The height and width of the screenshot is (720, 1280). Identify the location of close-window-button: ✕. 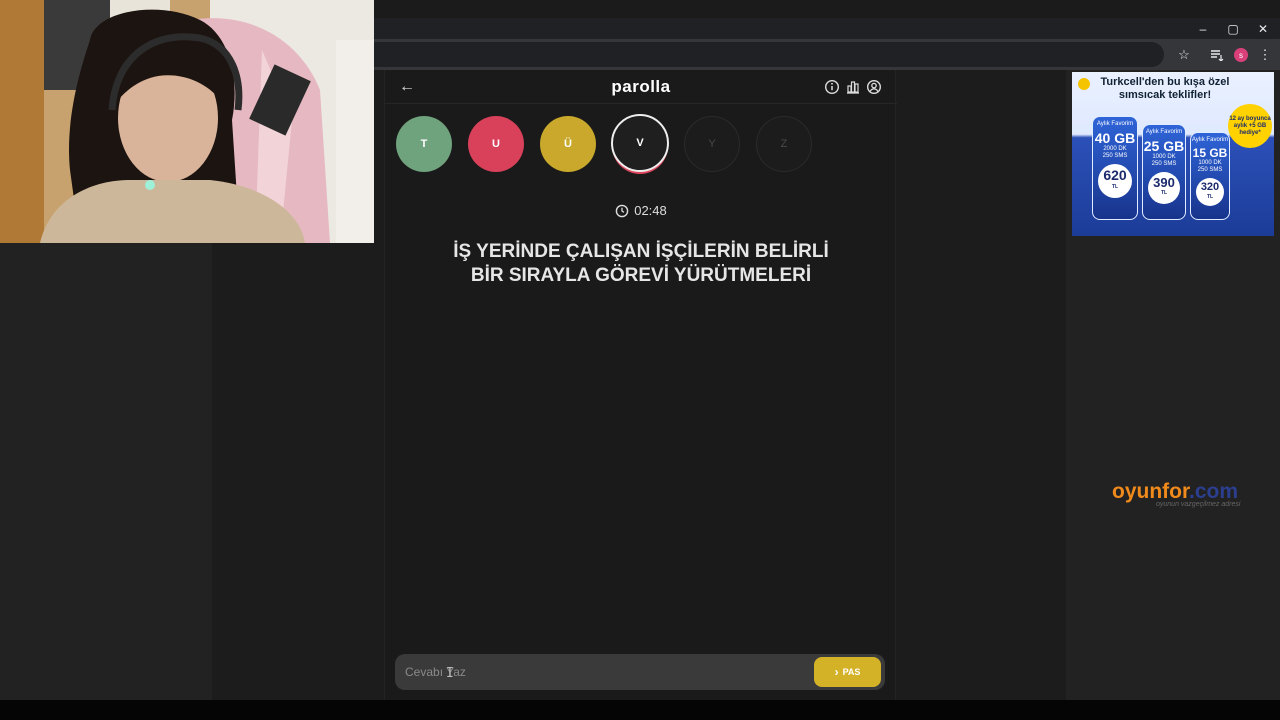
(1263, 28).